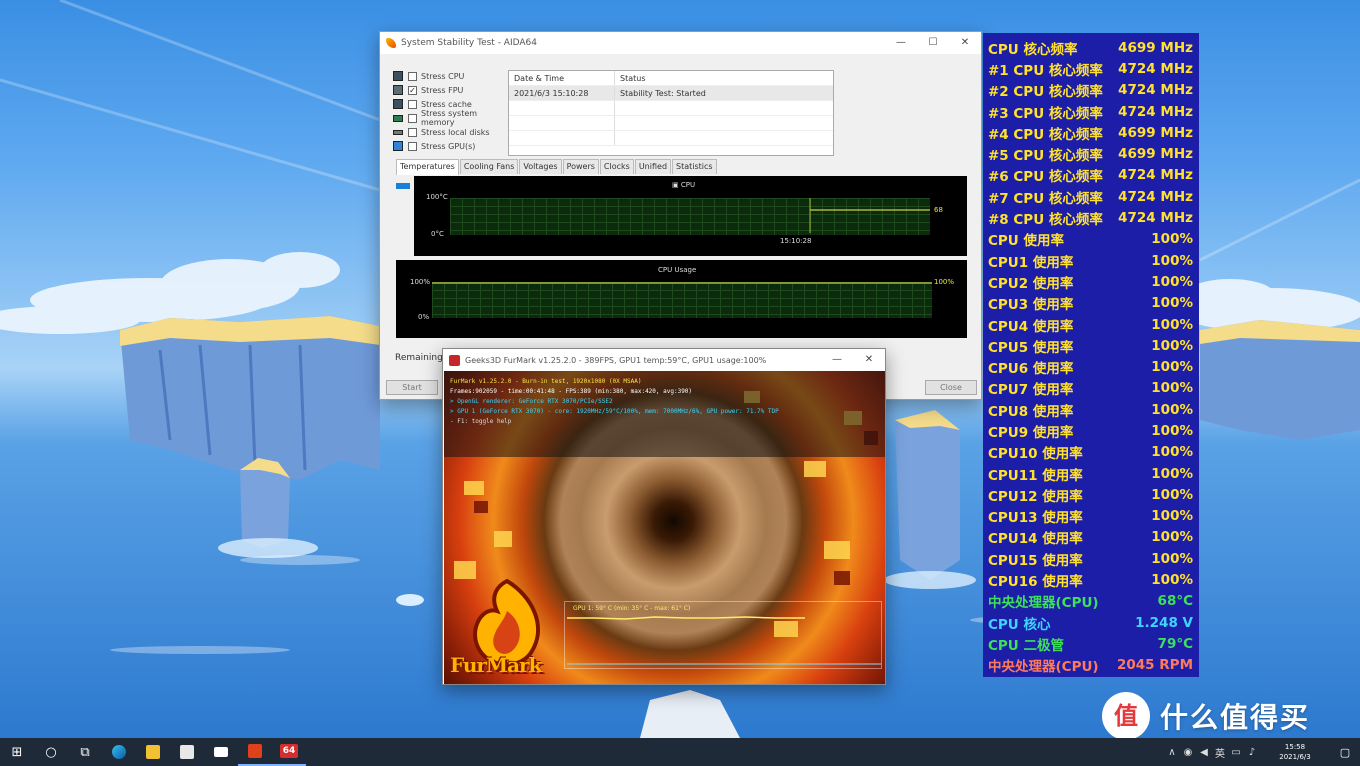  I want to click on close-button: ✕, so click(965, 43).